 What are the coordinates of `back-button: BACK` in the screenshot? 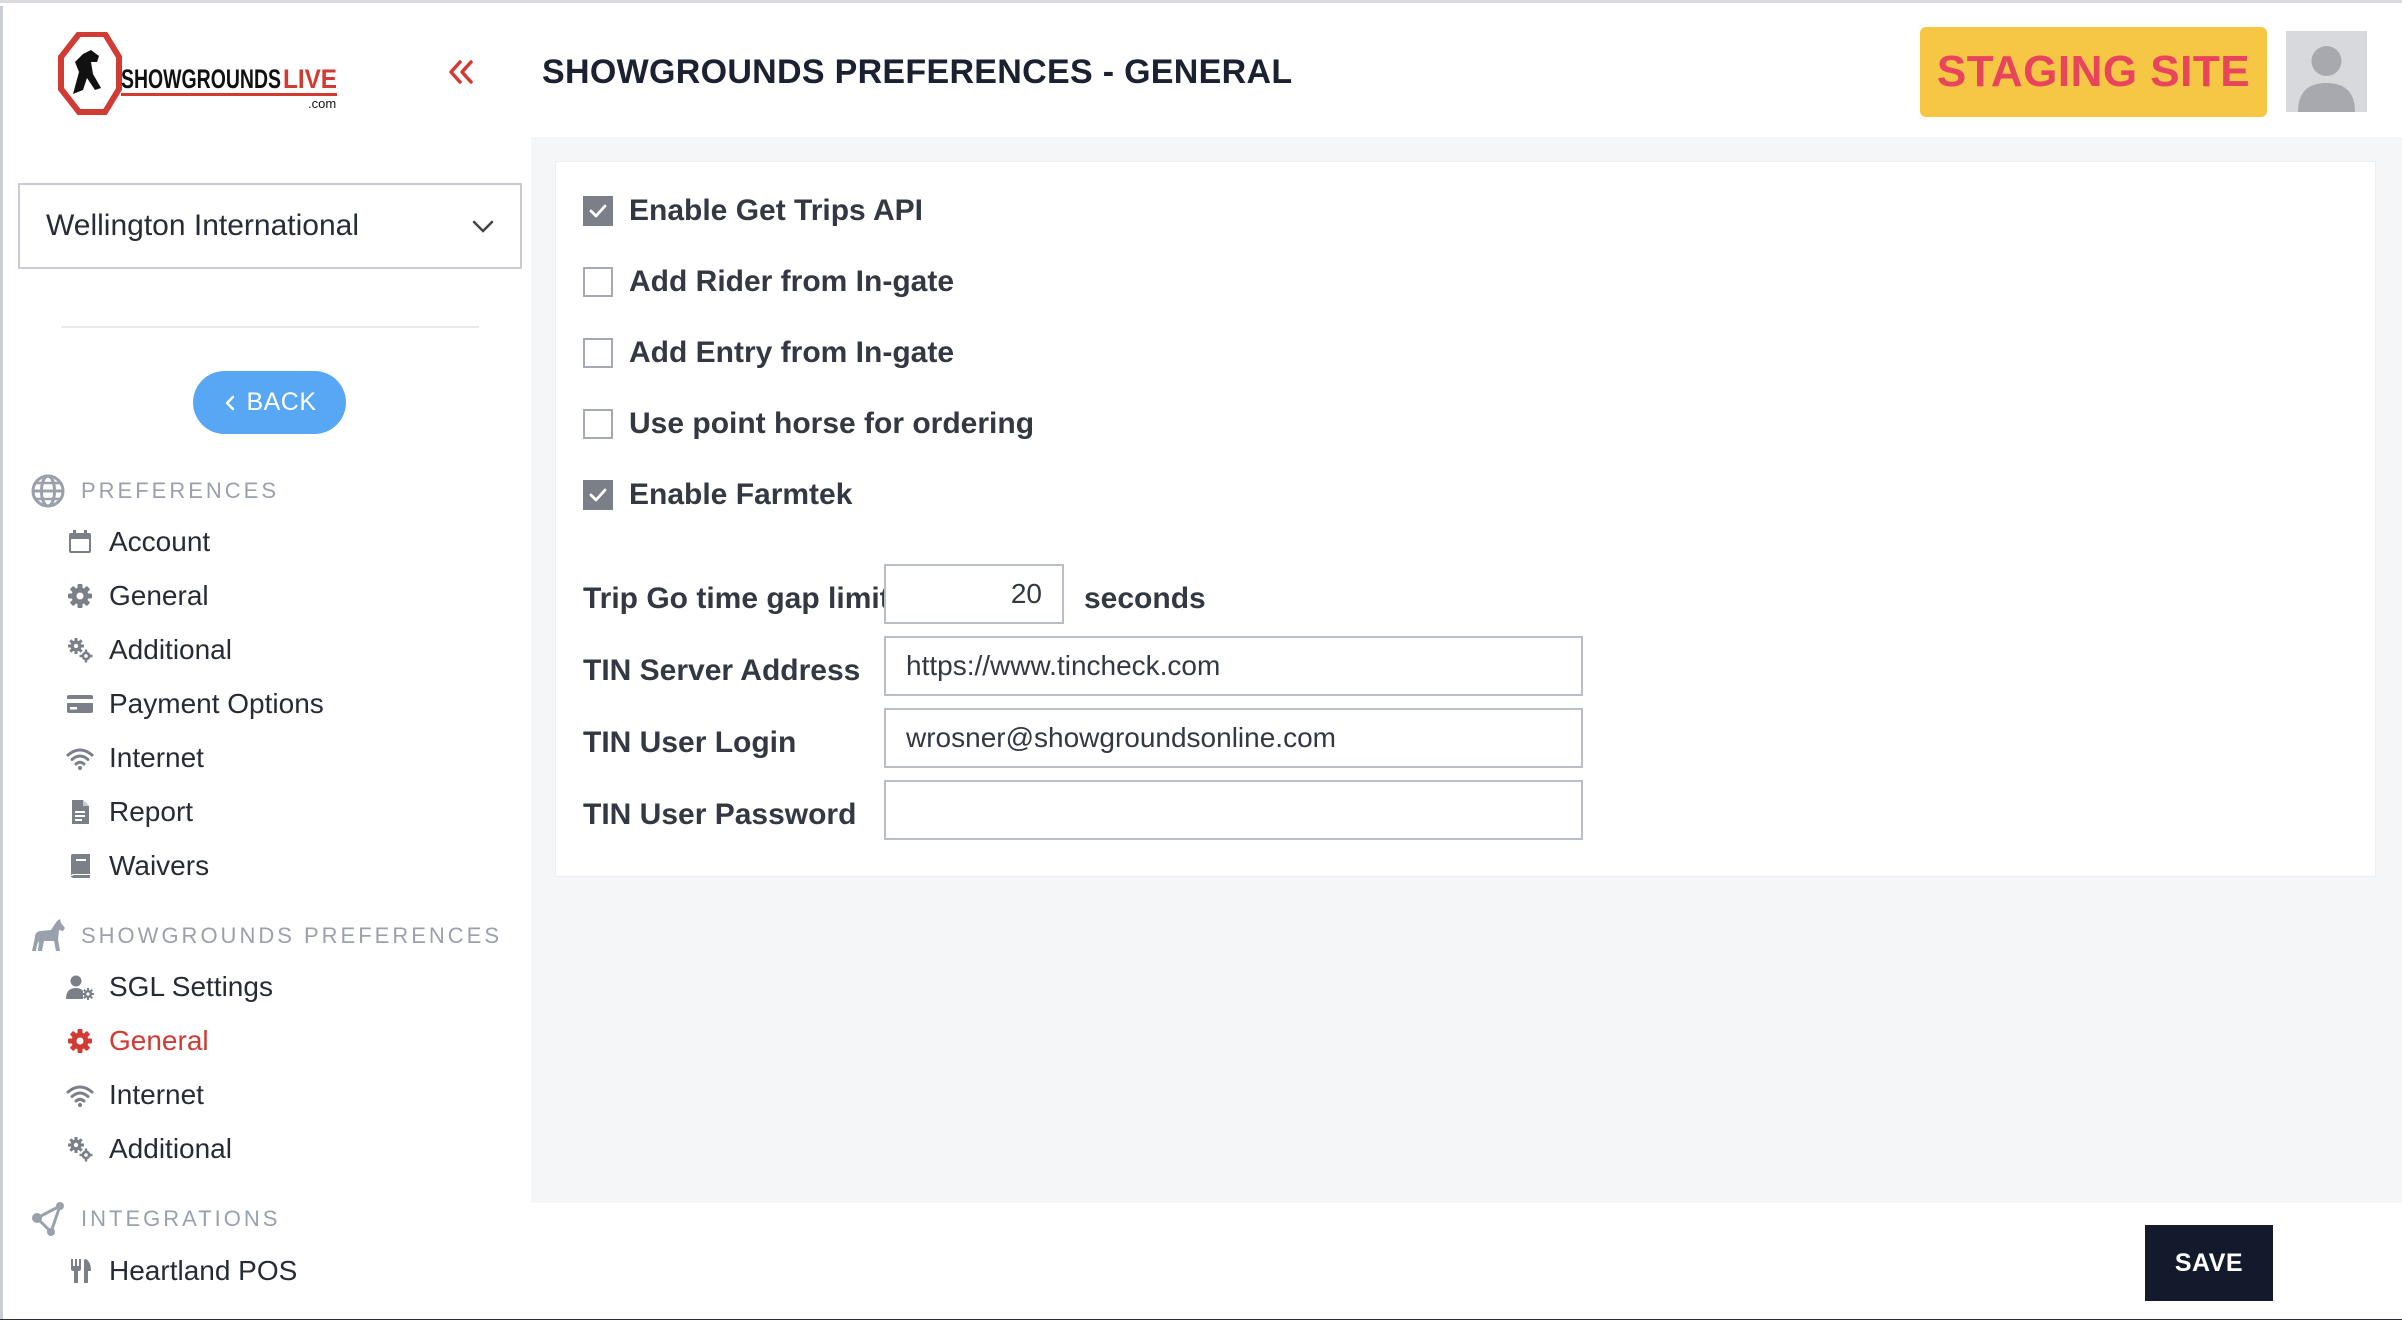 It's located at (269, 402).